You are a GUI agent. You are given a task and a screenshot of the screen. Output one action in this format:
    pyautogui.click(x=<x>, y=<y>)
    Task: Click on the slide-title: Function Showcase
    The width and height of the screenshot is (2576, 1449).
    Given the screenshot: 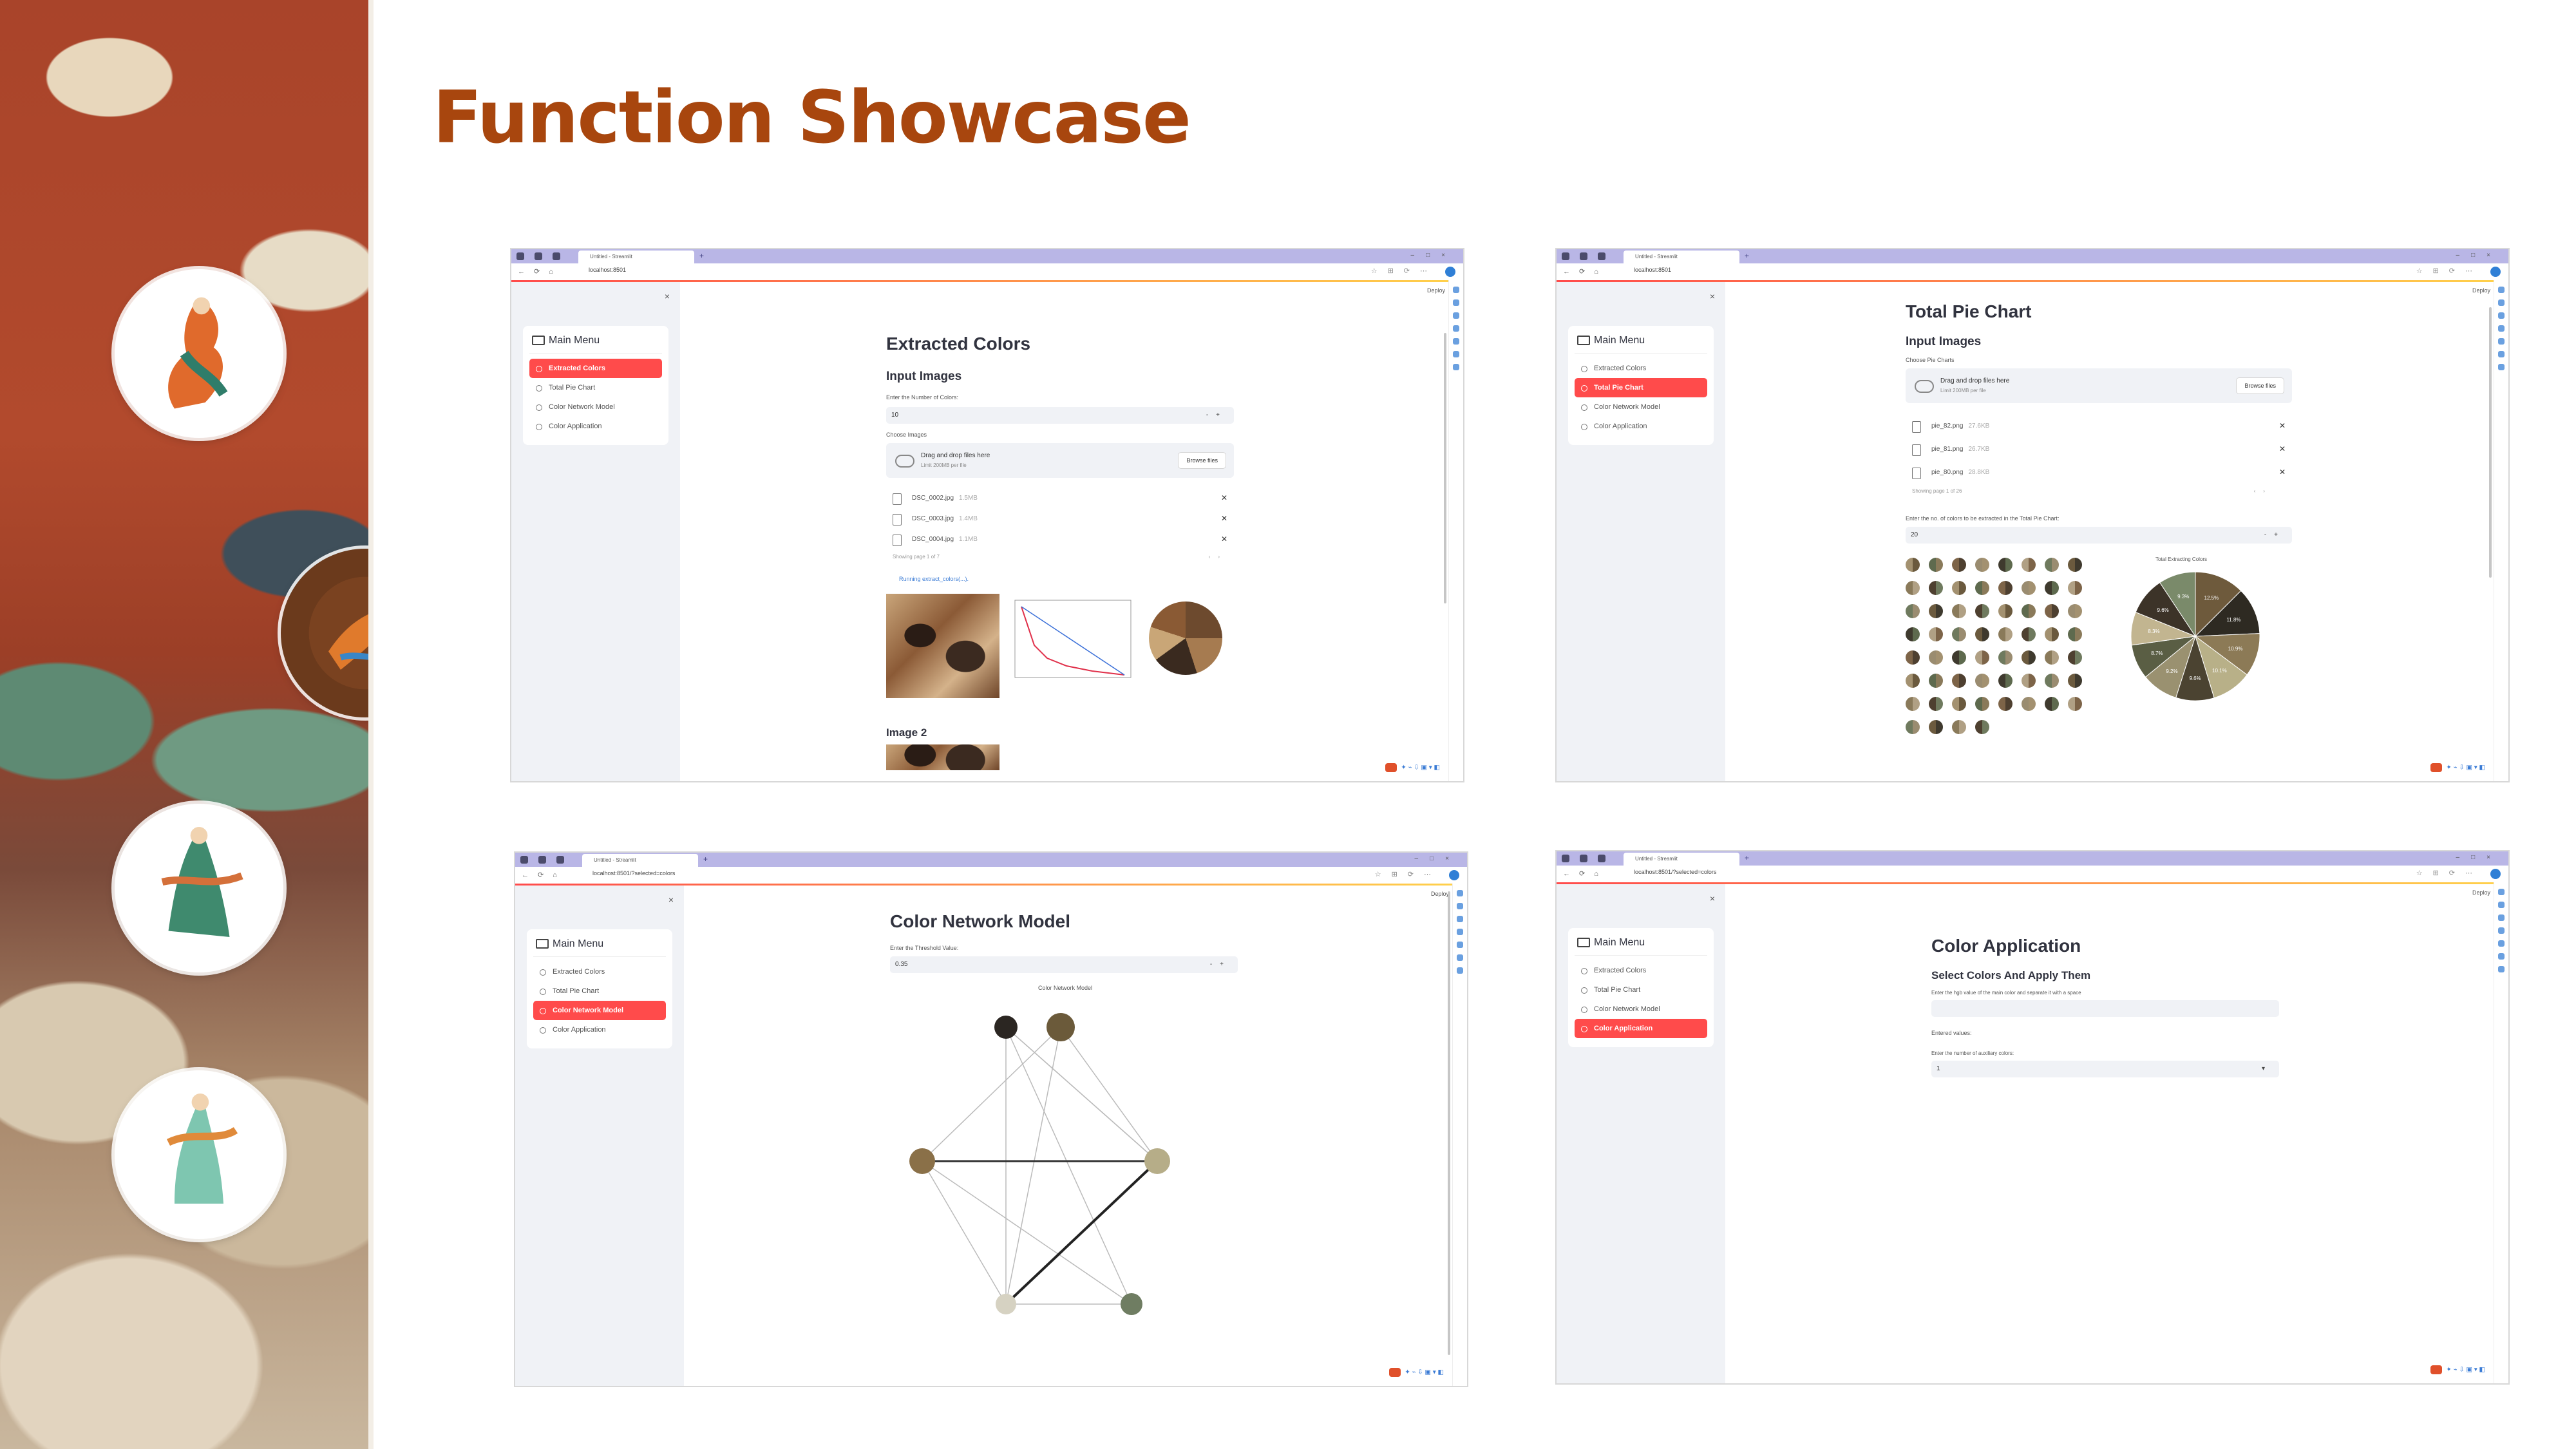 What is the action you would take?
    pyautogui.click(x=812, y=118)
    